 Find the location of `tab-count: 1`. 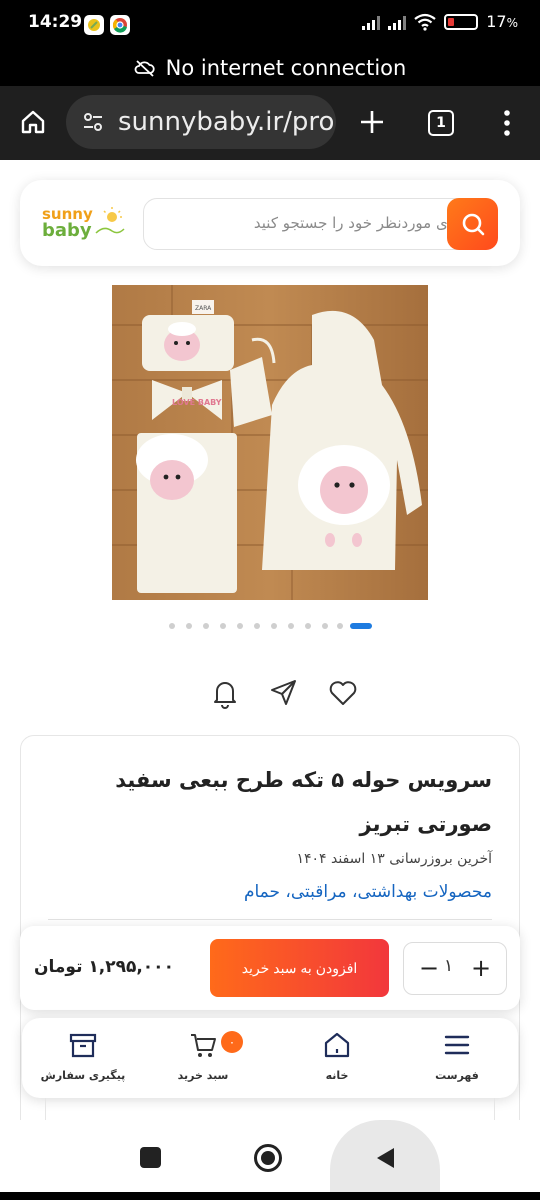

tab-count: 1 is located at coordinates (441, 123).